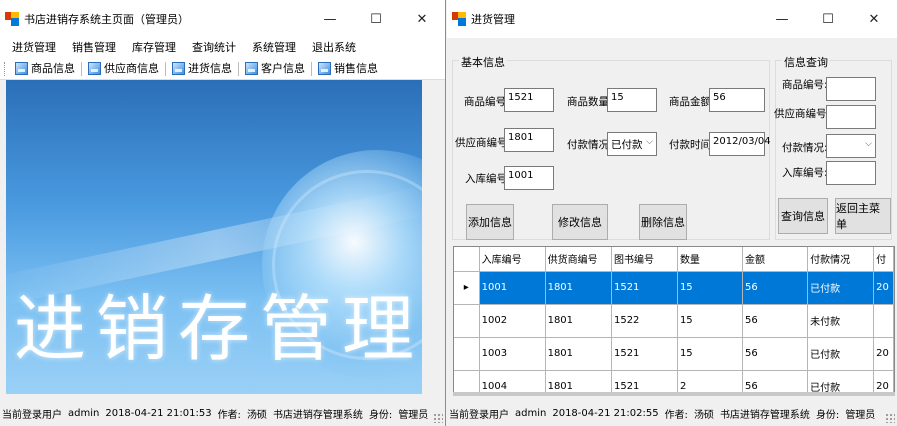 This screenshot has height=426, width=897. Describe the element at coordinates (644, 321) in the screenshot. I see `grid-cell: 1522` at that location.